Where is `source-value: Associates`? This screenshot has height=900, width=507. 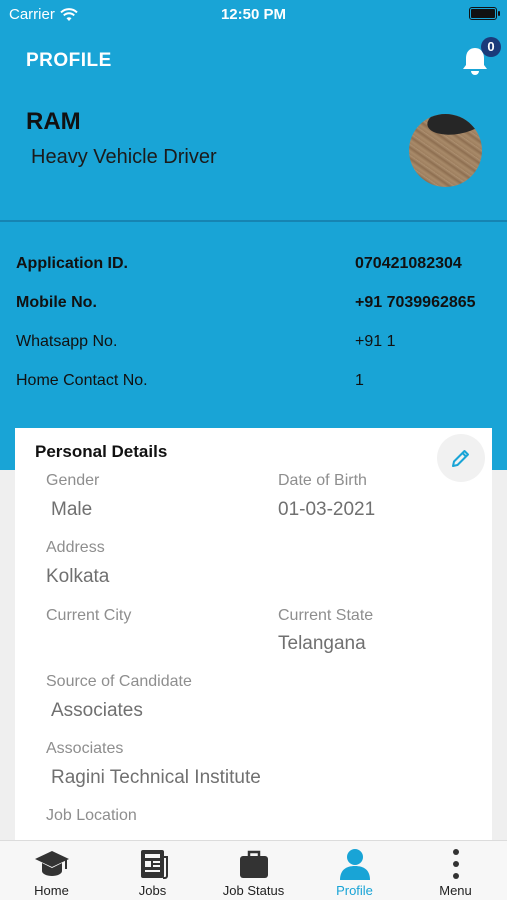 source-value: Associates is located at coordinates (97, 710).